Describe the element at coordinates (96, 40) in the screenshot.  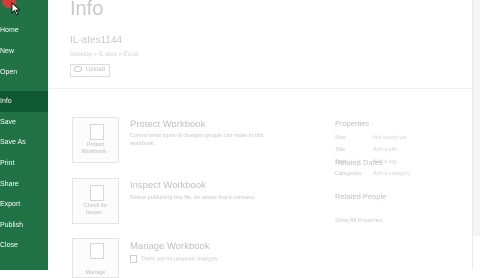
I see `document-name: IL-ates1144` at that location.